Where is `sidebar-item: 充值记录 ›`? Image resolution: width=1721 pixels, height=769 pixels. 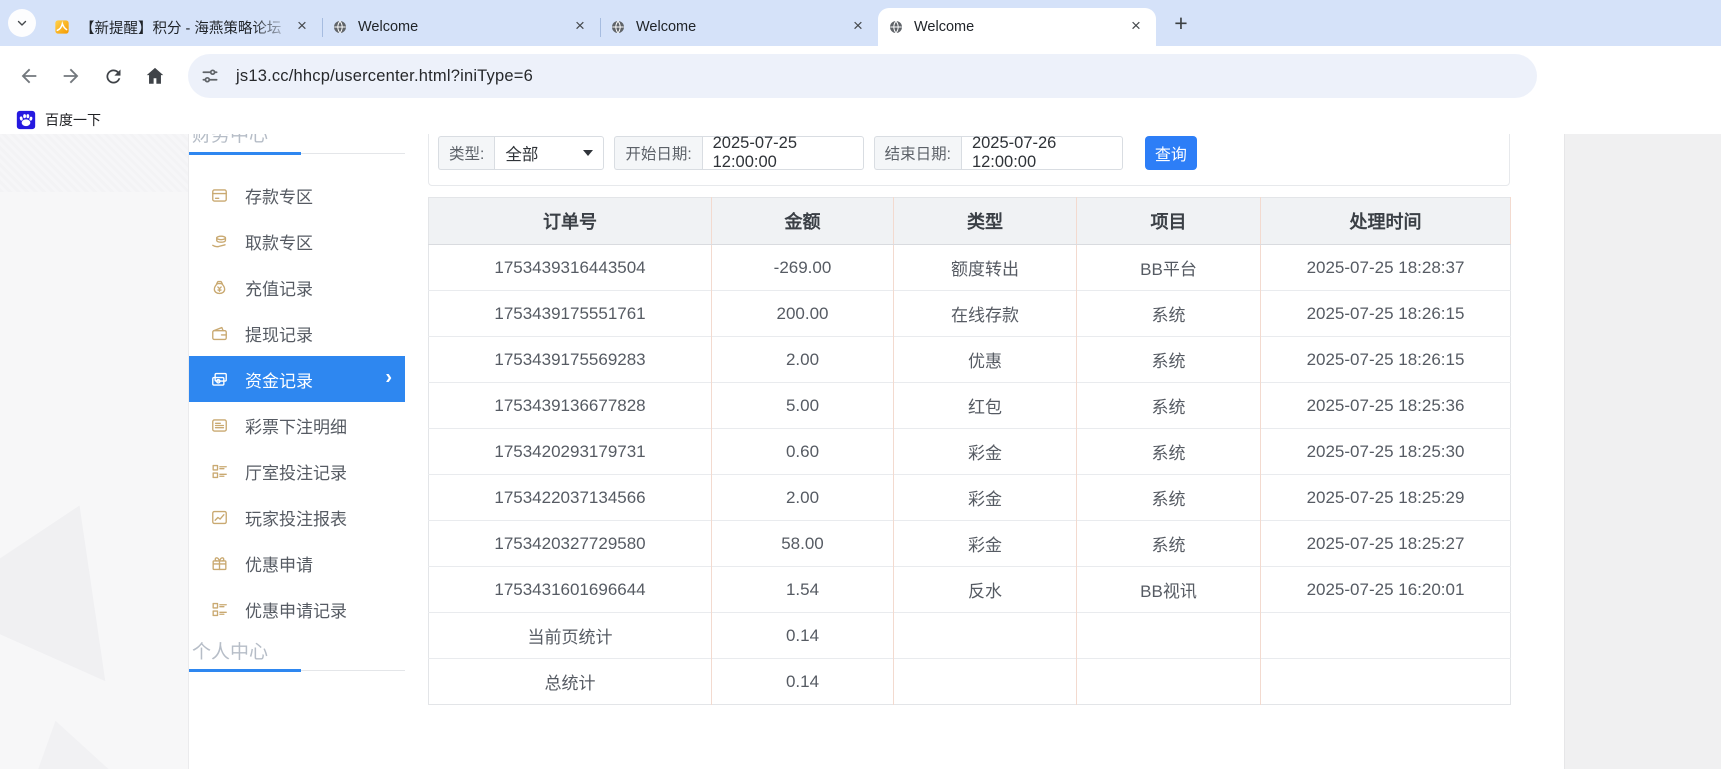 sidebar-item: 充值记录 › is located at coordinates (297, 287).